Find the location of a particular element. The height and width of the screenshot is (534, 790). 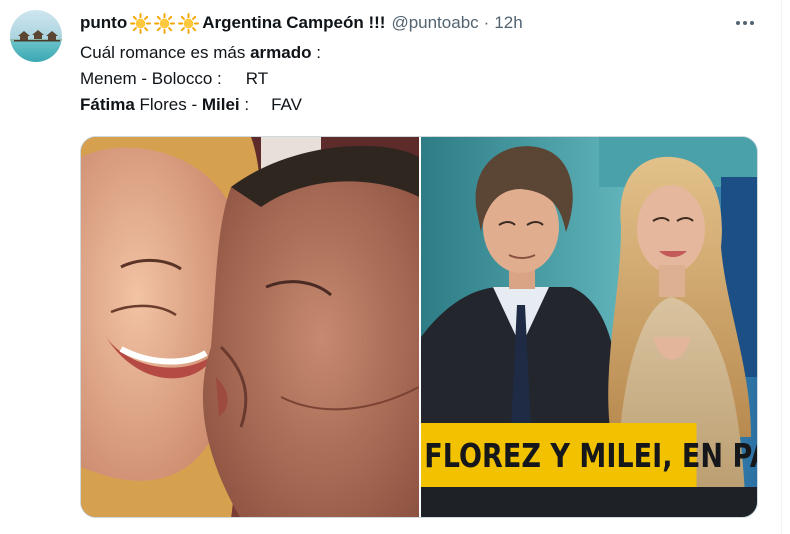

author-handle: @puntoabc is located at coordinates (434, 23).